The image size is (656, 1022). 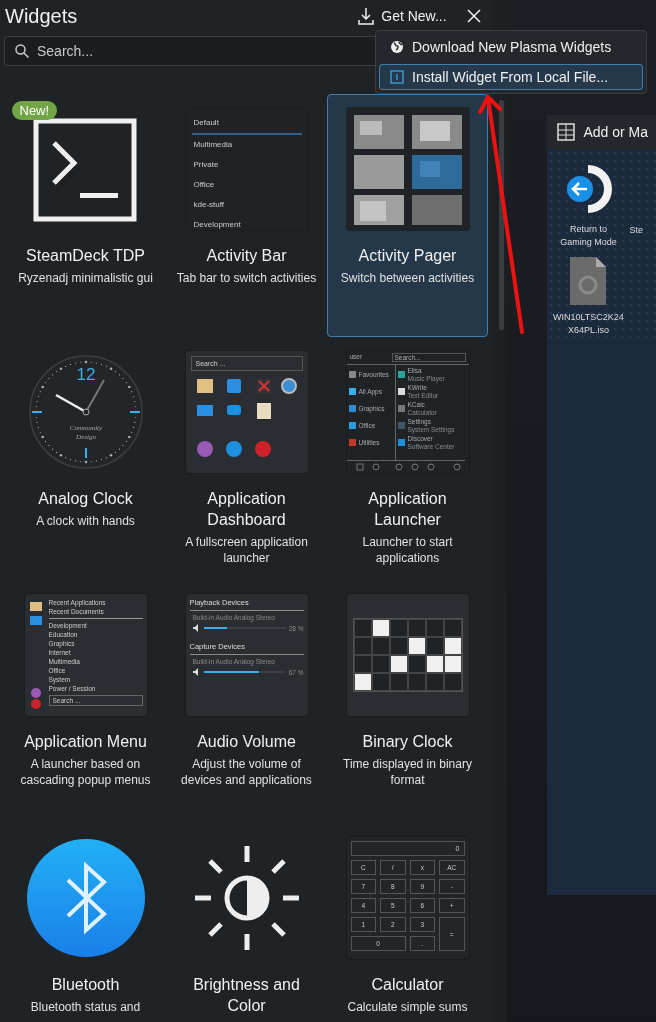 I want to click on widget-card: Binary Clock Time displayed in binary format, so click(x=407, y=701).